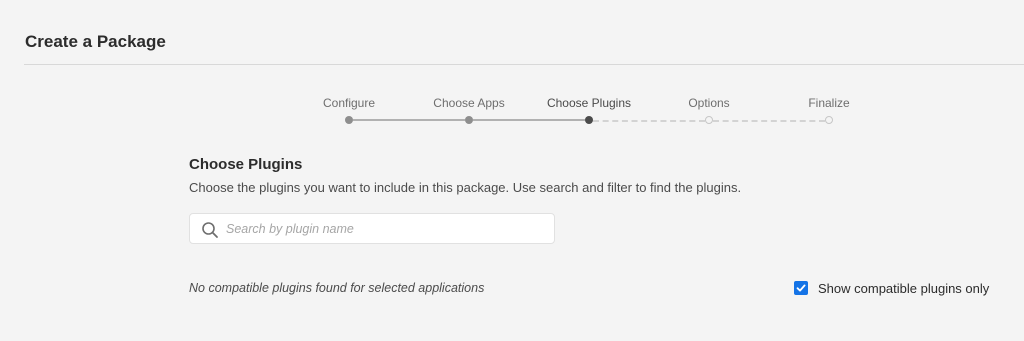 The height and width of the screenshot is (341, 1024). What do you see at coordinates (349, 120) in the screenshot?
I see `step-dot-configure` at bounding box center [349, 120].